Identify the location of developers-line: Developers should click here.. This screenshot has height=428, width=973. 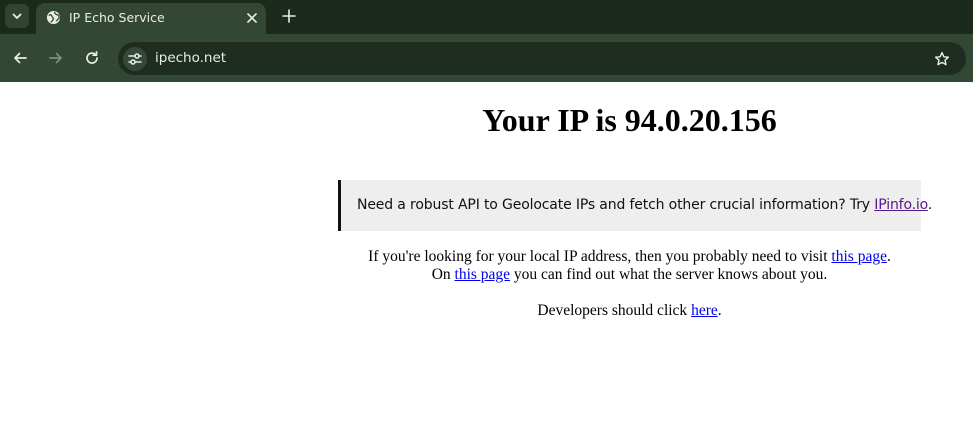
(629, 311).